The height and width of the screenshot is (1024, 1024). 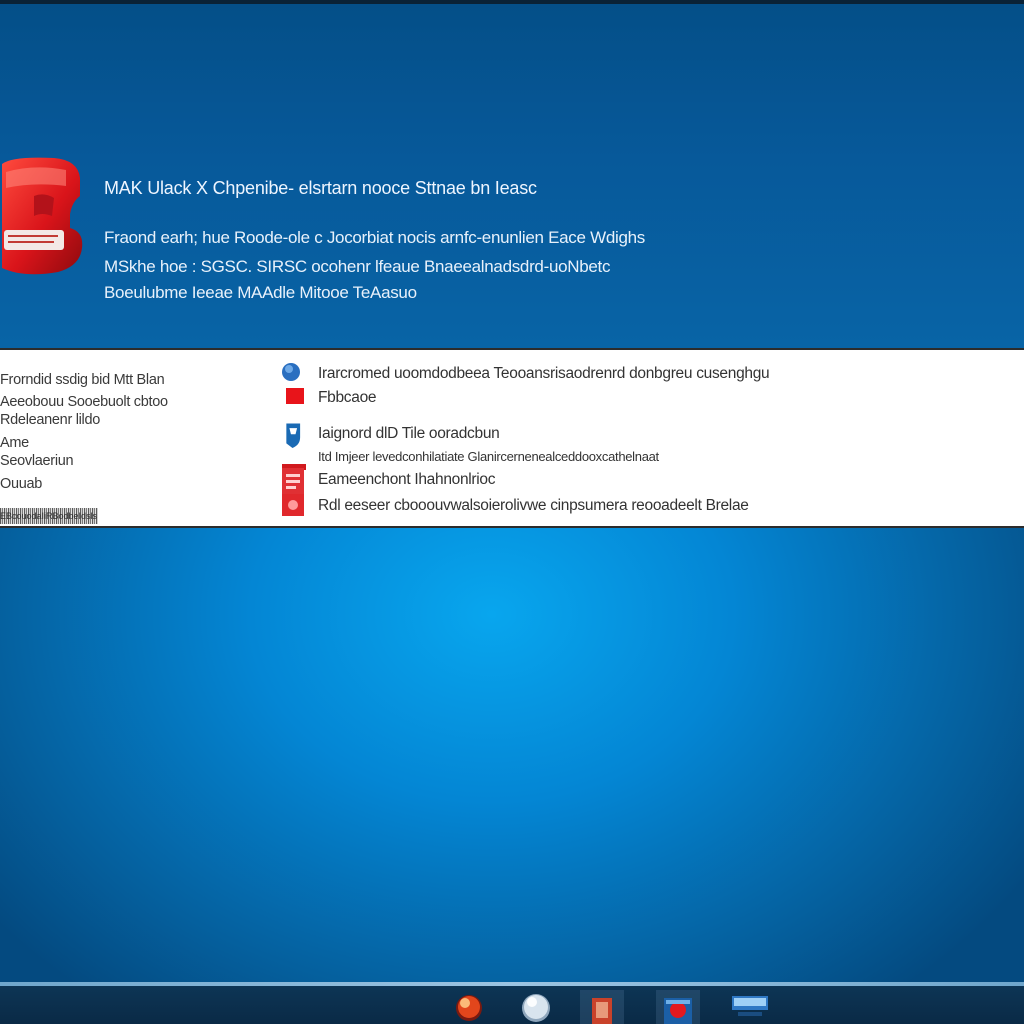 I want to click on blue-monitor-icon, so click(x=750, y=1006).